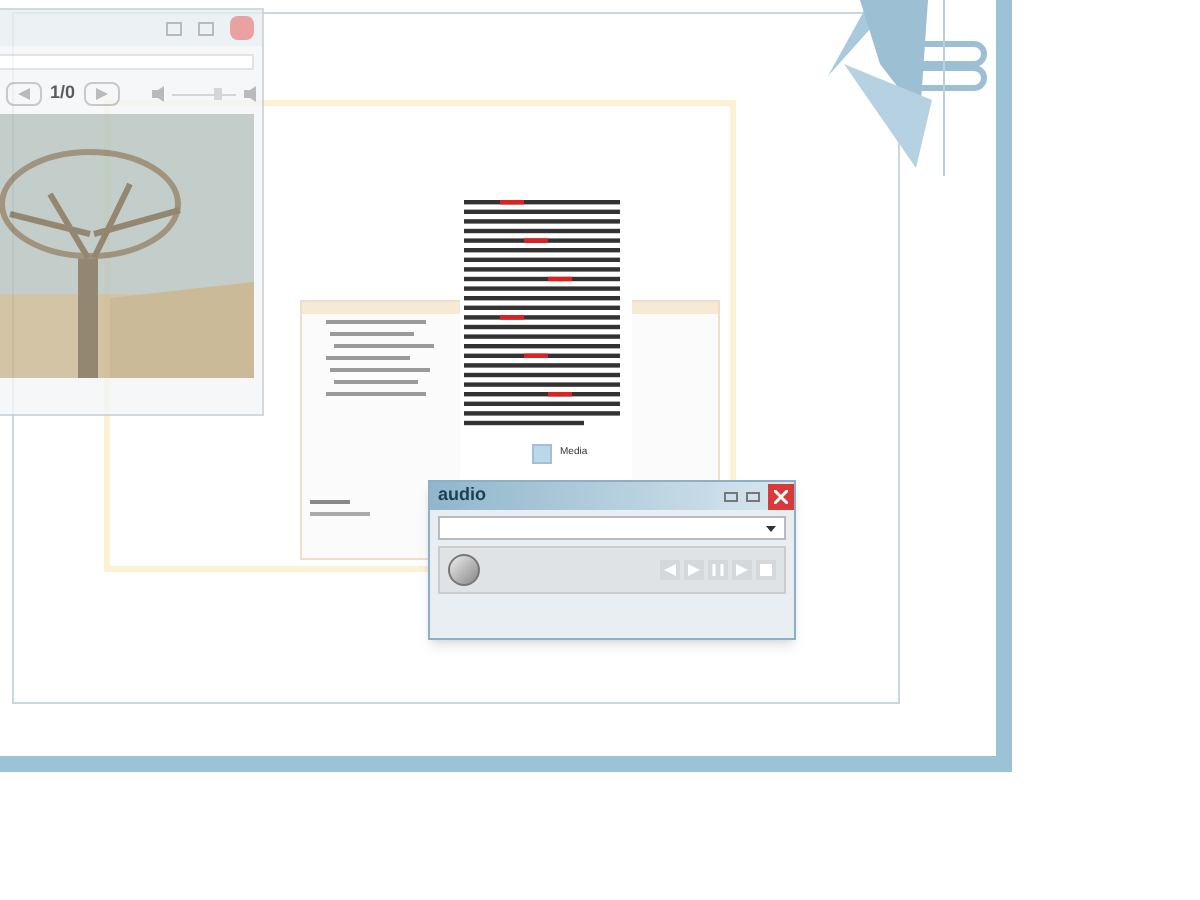 The image size is (1200, 900). Describe the element at coordinates (463, 495) in the screenshot. I see `window-title: audio` at that location.